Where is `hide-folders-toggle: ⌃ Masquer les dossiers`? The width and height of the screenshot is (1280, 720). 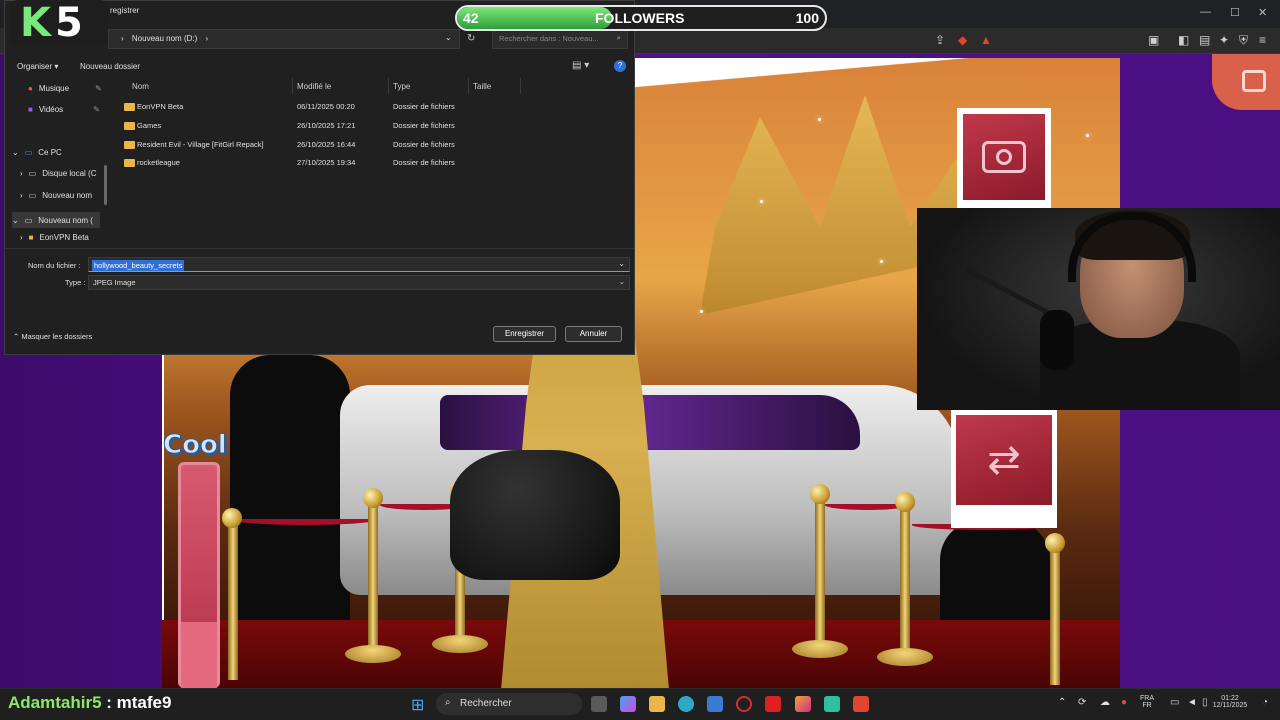 hide-folders-toggle: ⌃ Masquer les dossiers is located at coordinates (52, 336).